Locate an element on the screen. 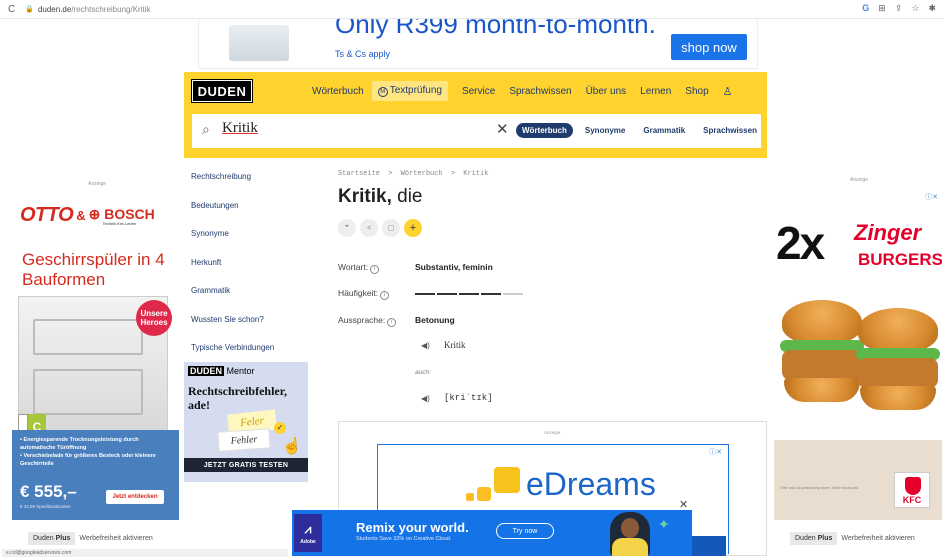 Image resolution: width=944 pixels, height=557 pixels. share-icon: < is located at coordinates (369, 228).